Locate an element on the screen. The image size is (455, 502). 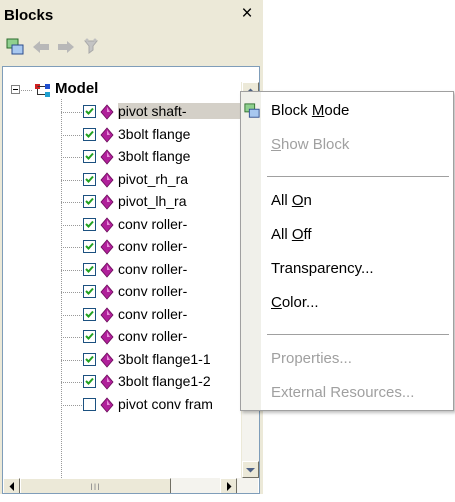
close-icon: × is located at coordinates (247, 14).